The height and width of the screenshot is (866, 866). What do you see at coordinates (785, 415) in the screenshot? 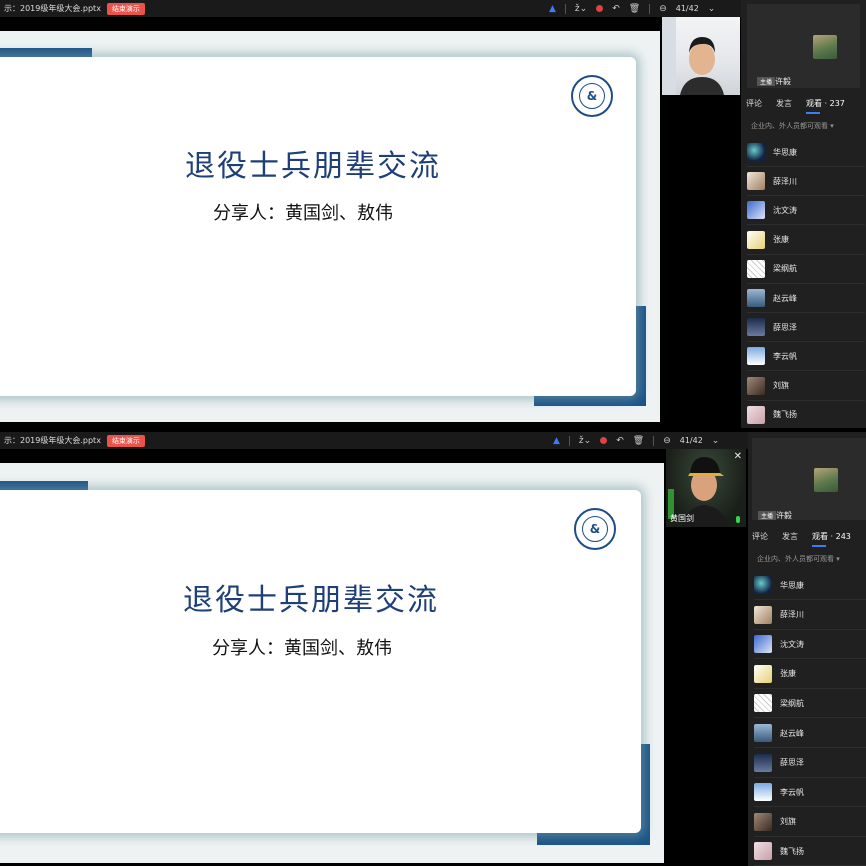
I see `viewer-name: 魏飞扬` at bounding box center [785, 415].